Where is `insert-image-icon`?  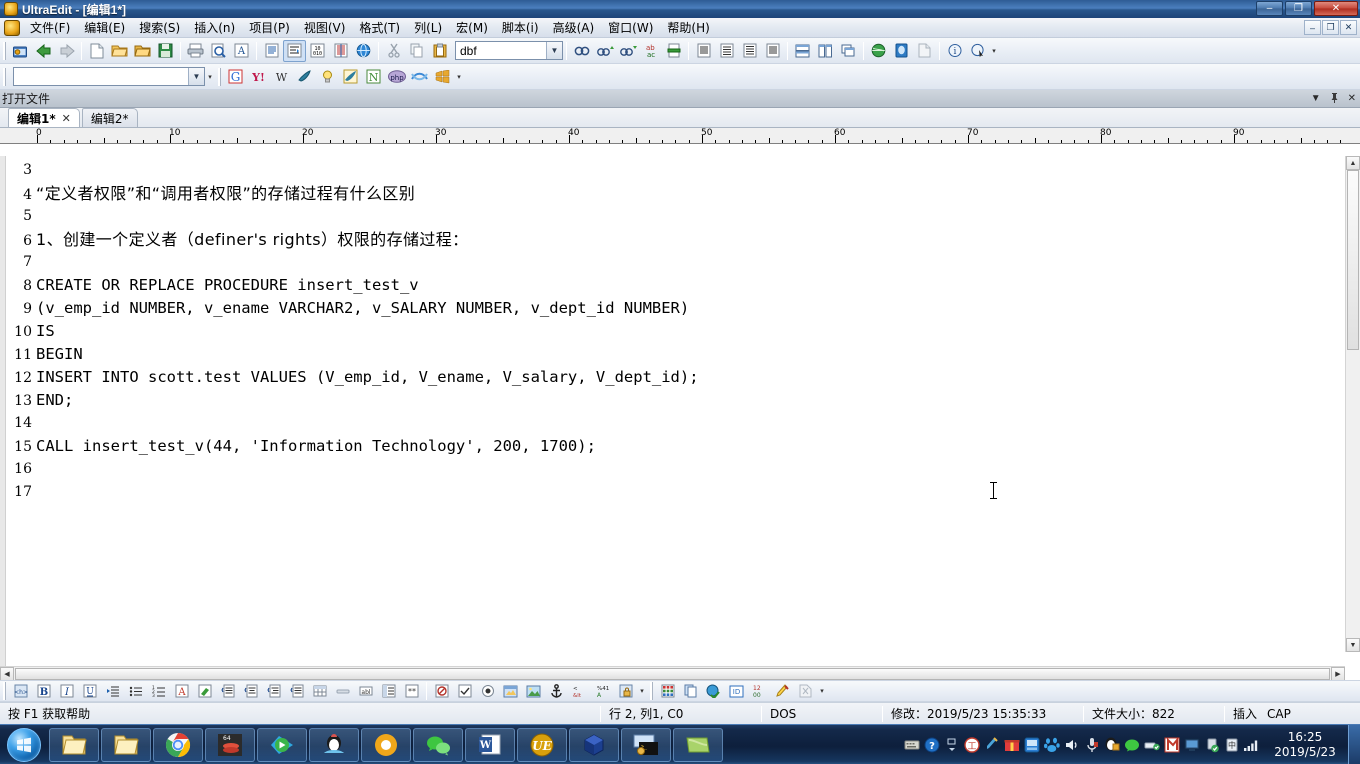
insert-image-icon is located at coordinates (510, 691).